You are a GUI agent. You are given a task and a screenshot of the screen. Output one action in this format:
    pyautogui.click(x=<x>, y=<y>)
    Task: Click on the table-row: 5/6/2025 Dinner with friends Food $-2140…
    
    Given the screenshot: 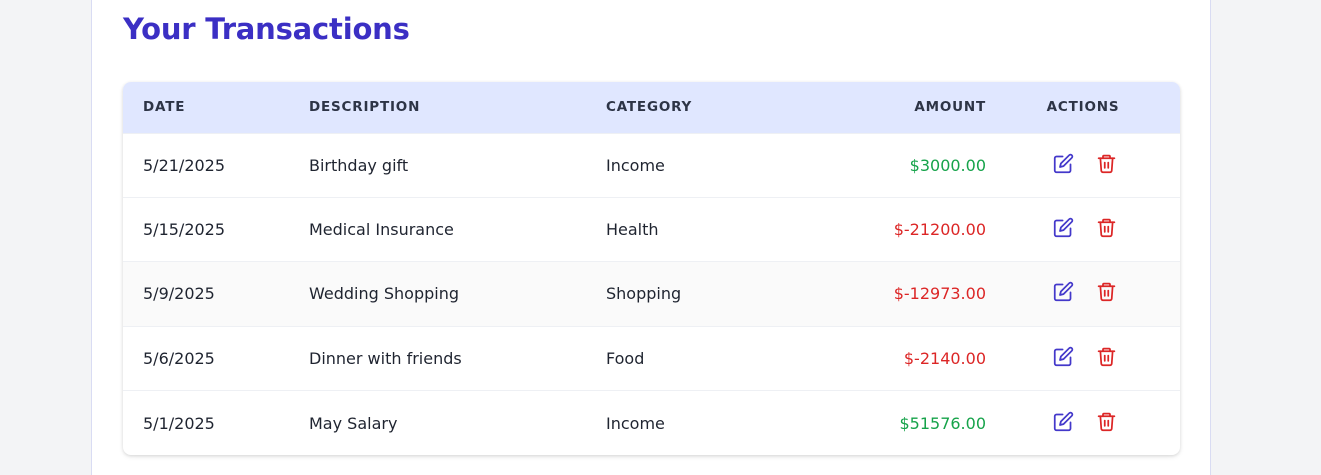 What is the action you would take?
    pyautogui.click(x=651, y=358)
    